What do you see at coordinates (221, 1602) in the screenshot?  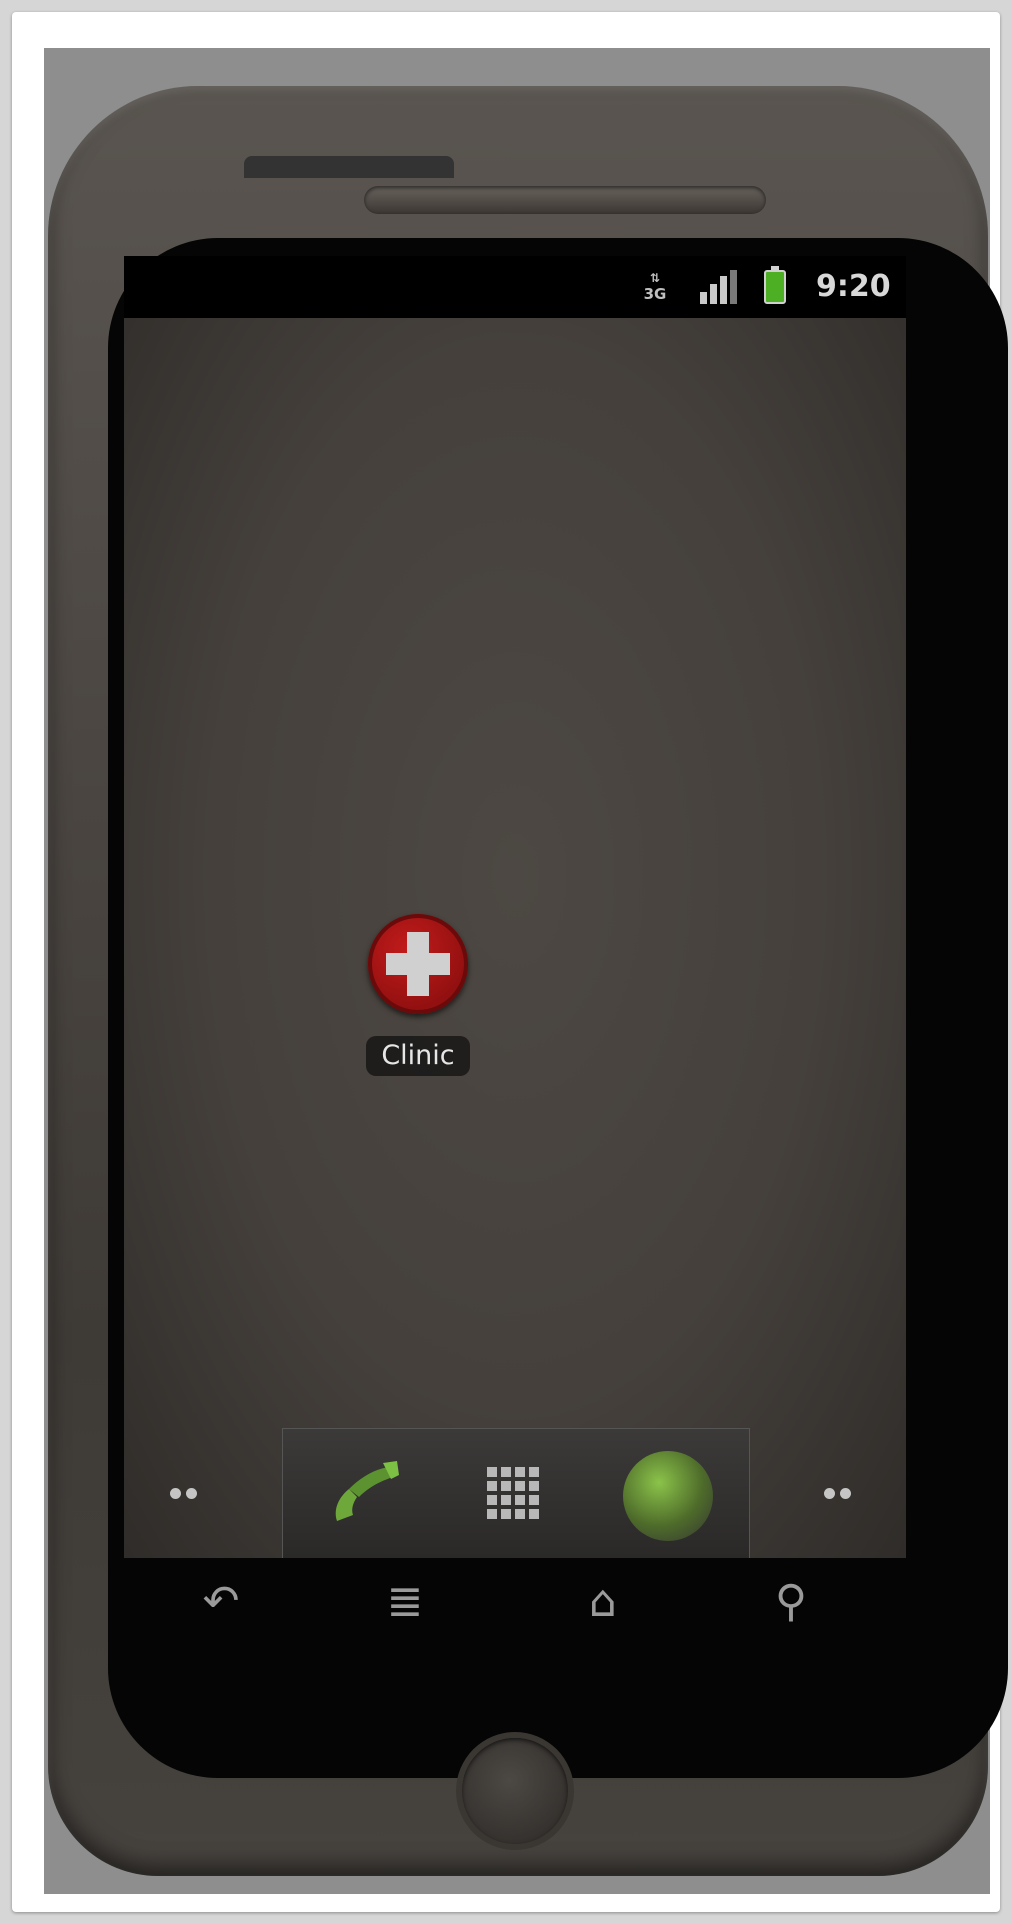 I see `back-arrow-icon: ↶` at bounding box center [221, 1602].